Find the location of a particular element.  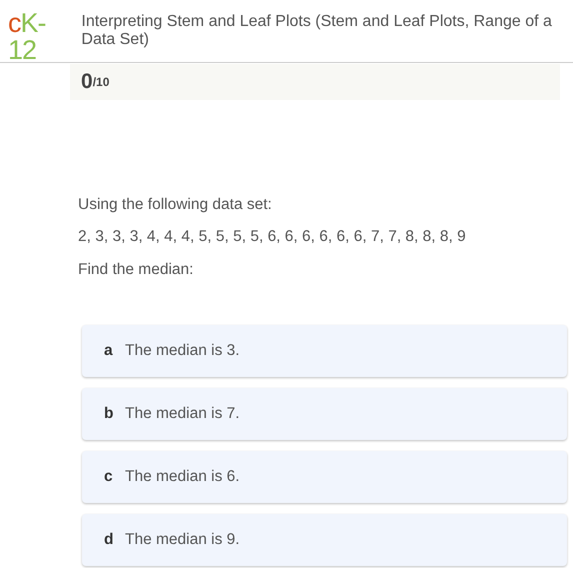

answer-choice: a The median is 3. is located at coordinates (324, 350).